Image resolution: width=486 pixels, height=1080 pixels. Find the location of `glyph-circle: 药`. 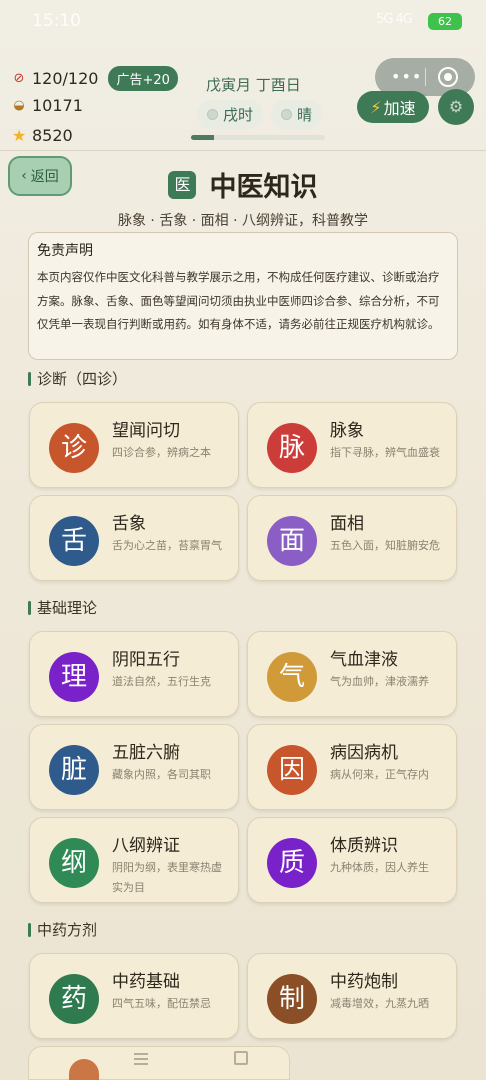

glyph-circle: 药 is located at coordinates (74, 999).